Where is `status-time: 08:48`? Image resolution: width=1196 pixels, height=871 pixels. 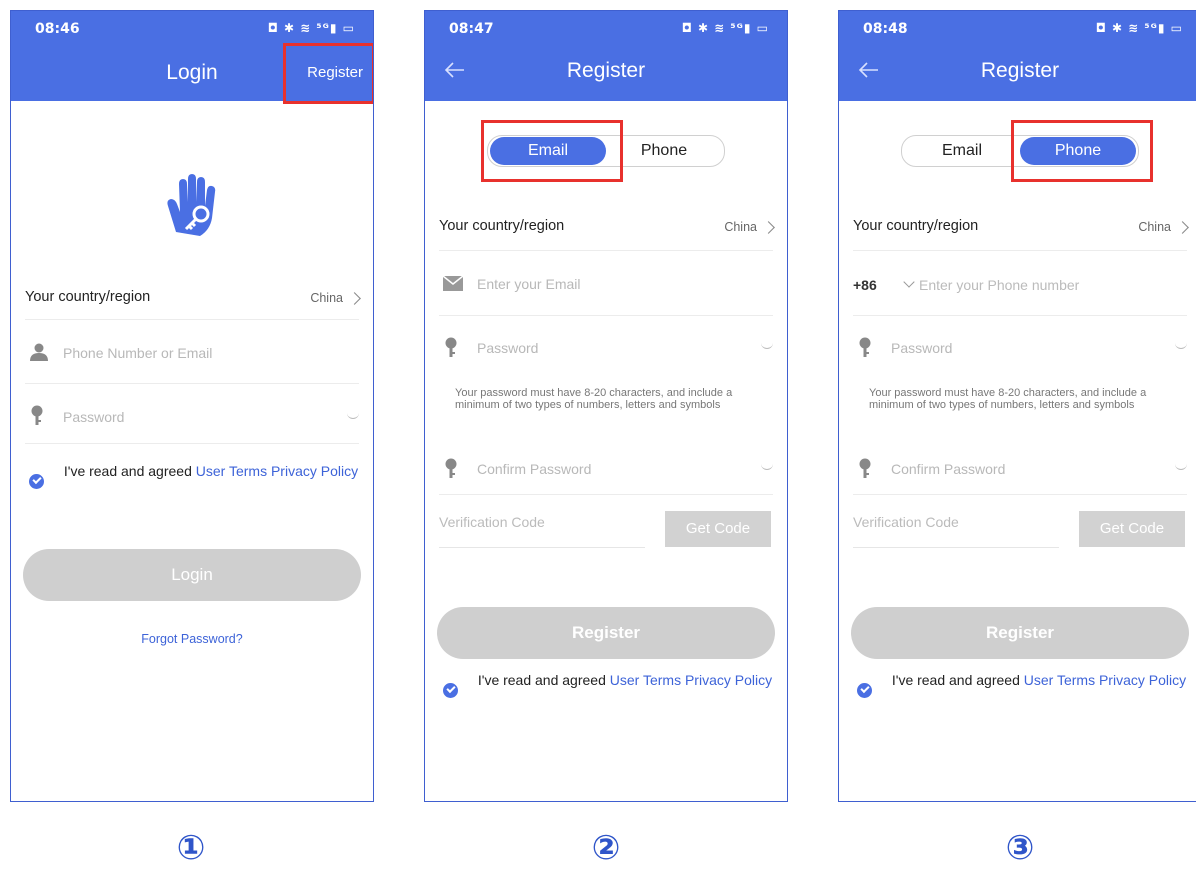 status-time: 08:48 is located at coordinates (885, 29).